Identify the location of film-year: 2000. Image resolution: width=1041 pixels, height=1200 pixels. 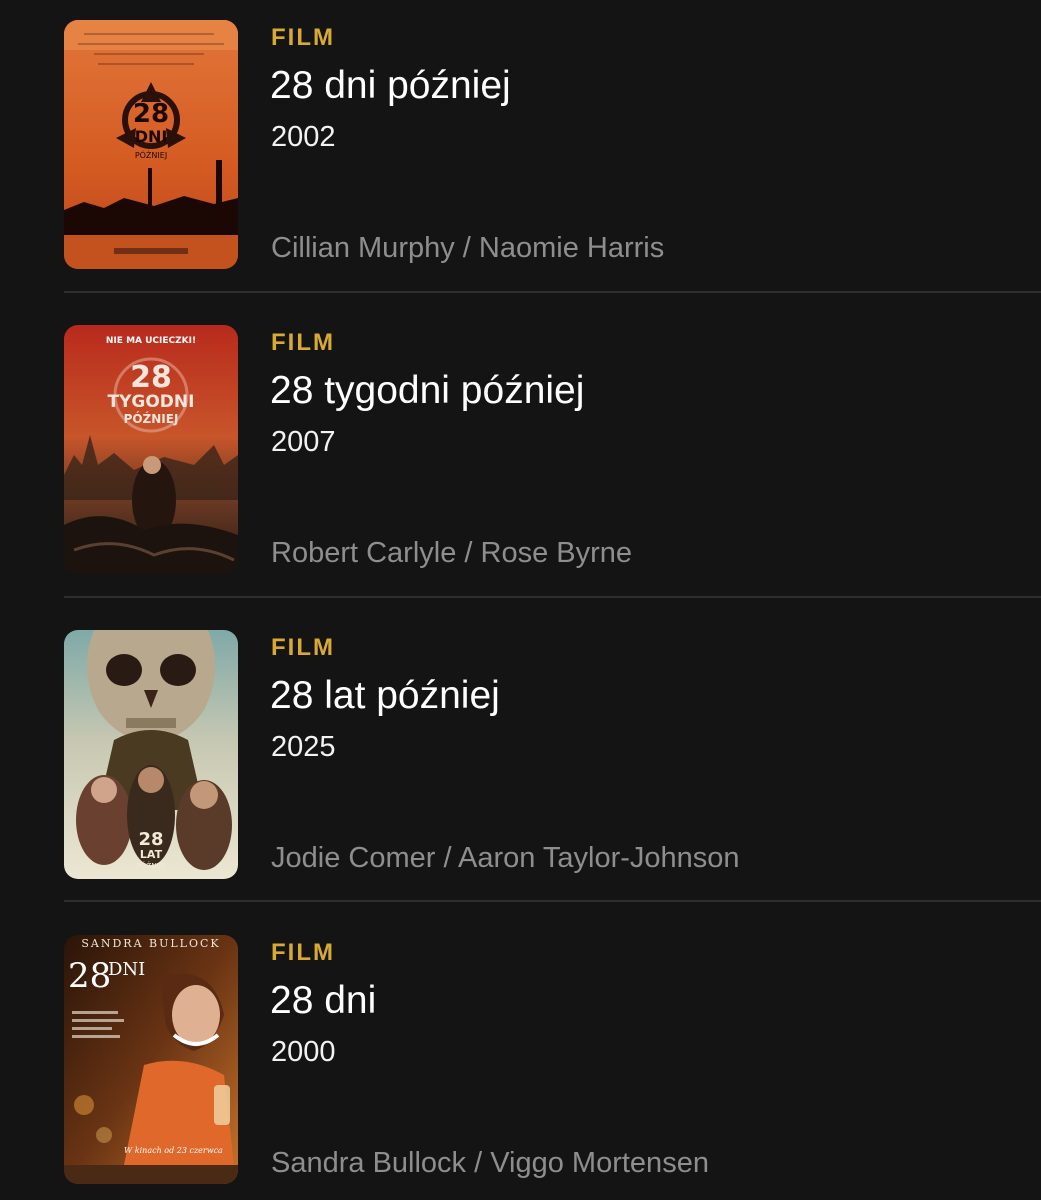
(303, 1052).